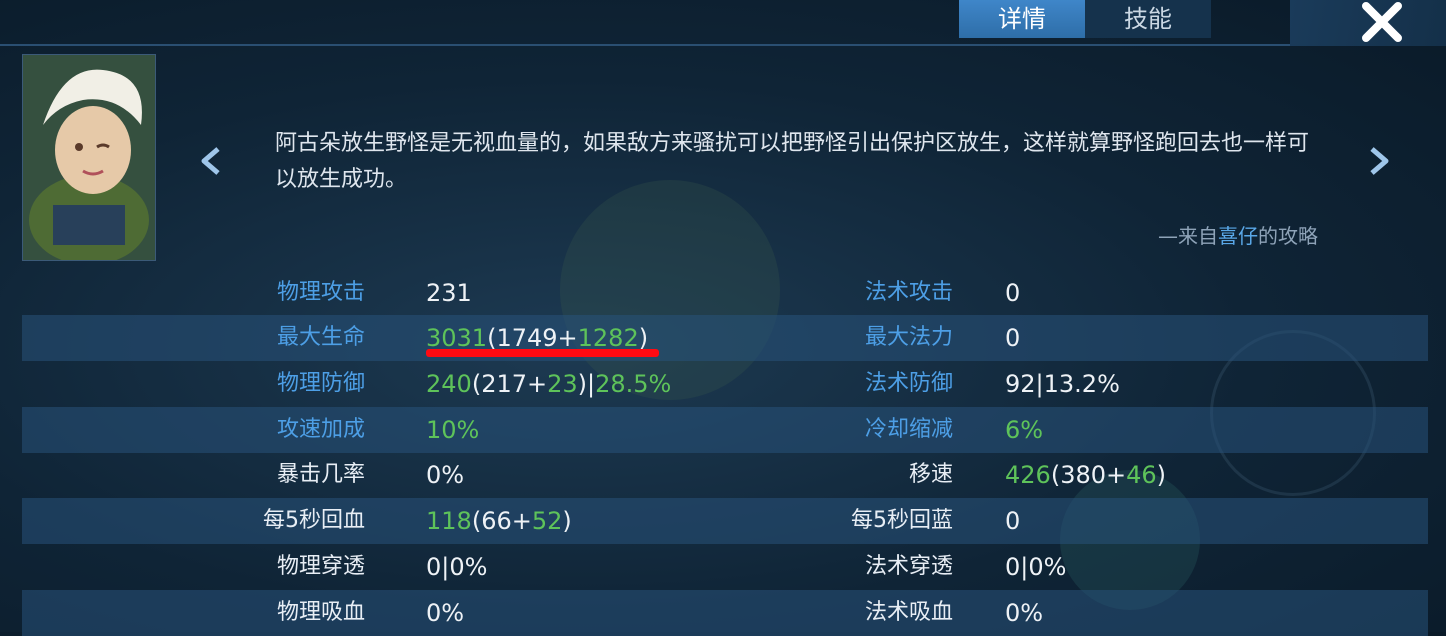 The width and height of the screenshot is (1446, 636). What do you see at coordinates (1379, 161) in the screenshot?
I see `chevron-right-icon` at bounding box center [1379, 161].